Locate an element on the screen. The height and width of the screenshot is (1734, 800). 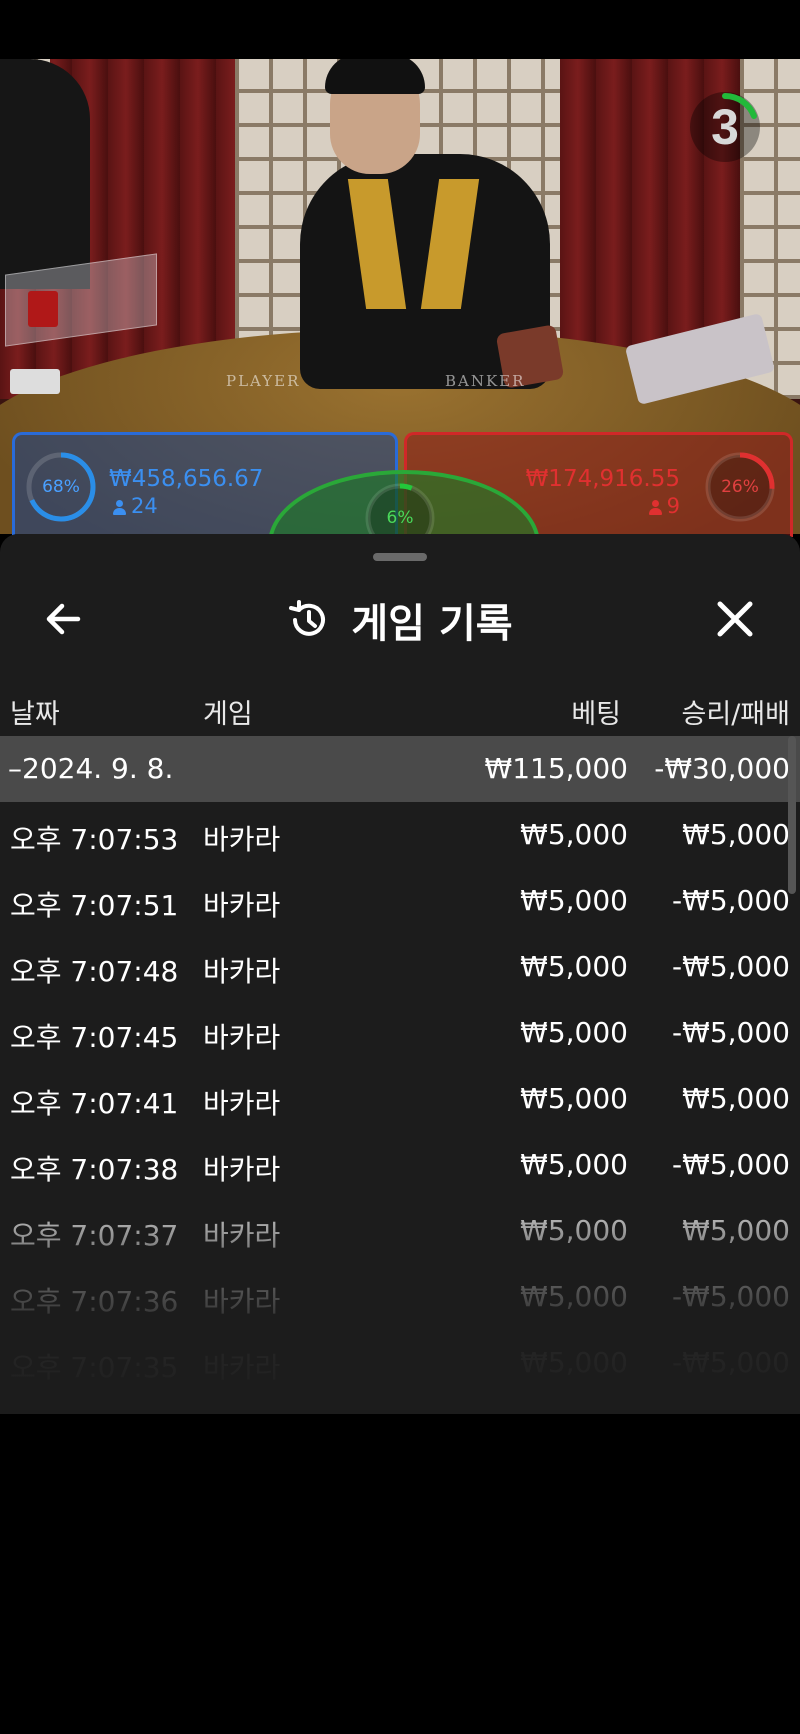
row-time: 오후 7:07:51 is located at coordinates (94, 905).